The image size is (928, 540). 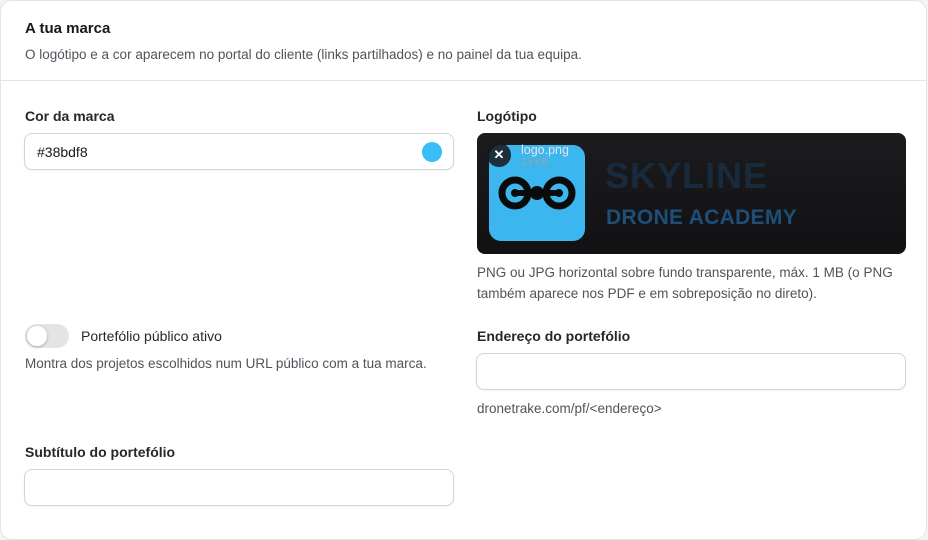 I want to click on logo-brand-text-2: DRONE ACADEMY, so click(x=701, y=217).